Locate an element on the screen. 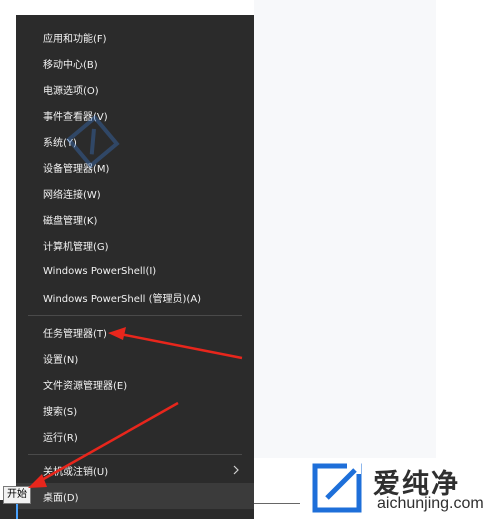 This screenshot has width=500, height=519. menu-item-label: 电源选项(O) is located at coordinates (71, 91).